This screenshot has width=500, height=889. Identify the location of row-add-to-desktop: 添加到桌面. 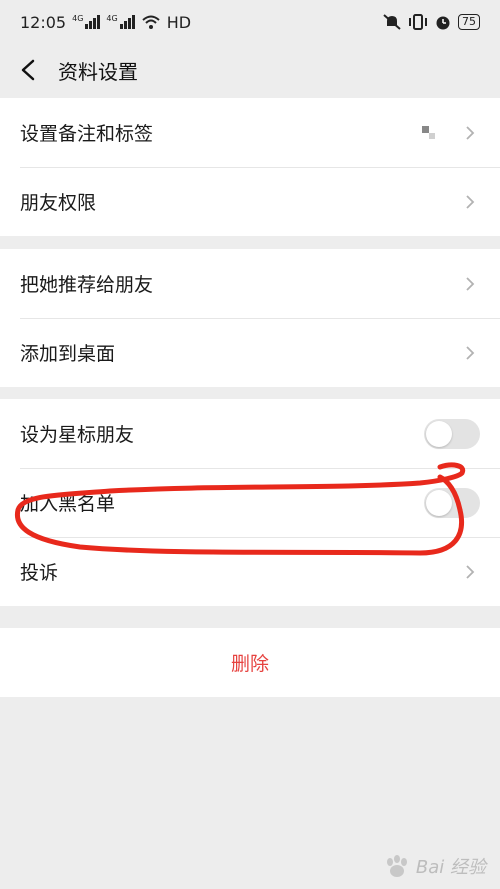
(250, 352).